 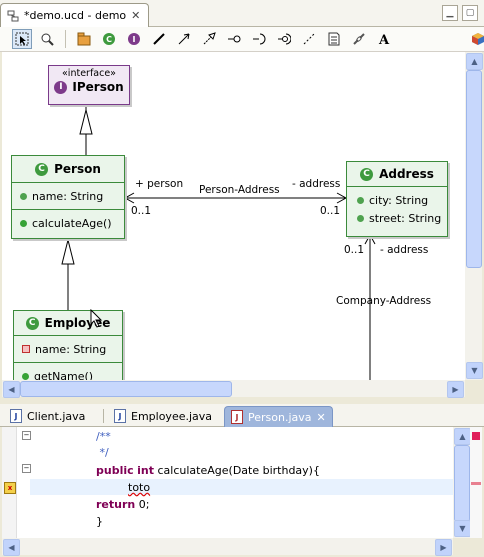 I want to click on field-row: city: String, so click(x=402, y=200).